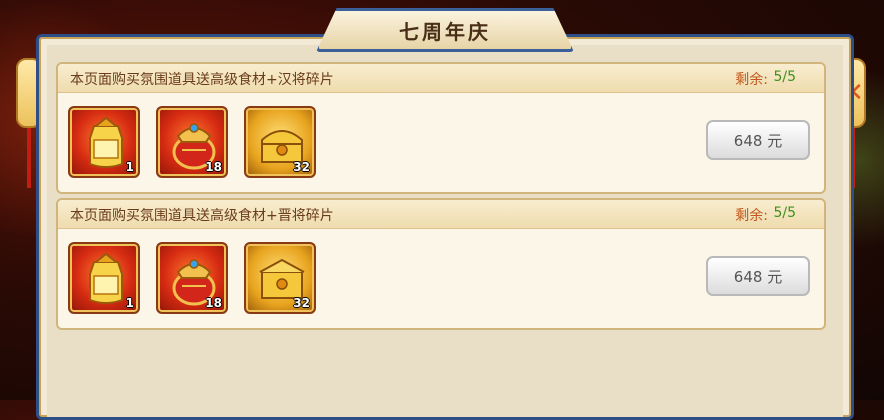  Describe the element at coordinates (441, 214) in the screenshot. I see `offer-header: 本页面购买氛围道具送高级食材+晋将碎片 剩余: 5/5` at that location.